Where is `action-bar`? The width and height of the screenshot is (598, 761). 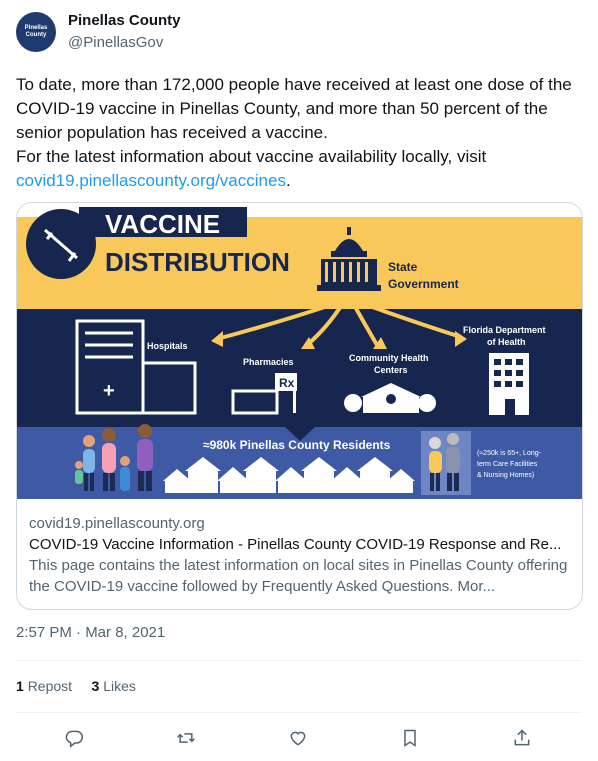 action-bar is located at coordinates (298, 738).